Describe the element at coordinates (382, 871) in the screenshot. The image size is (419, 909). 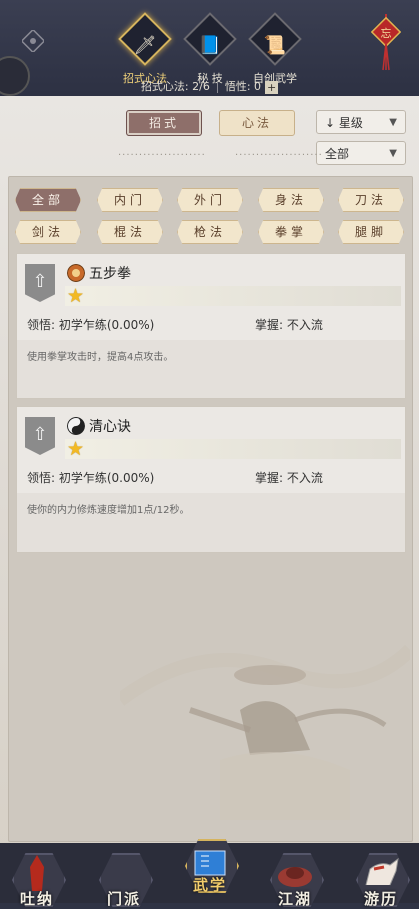
I see `horse-icon` at that location.